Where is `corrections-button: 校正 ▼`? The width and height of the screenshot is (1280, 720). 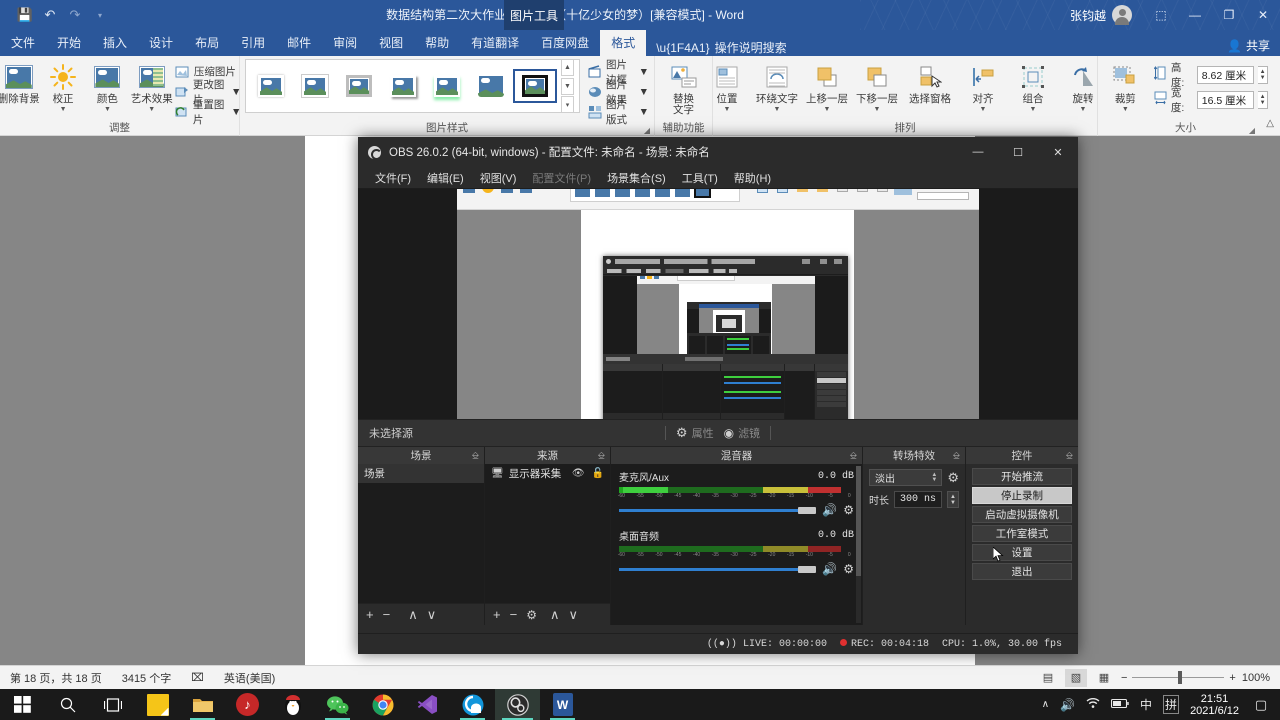 corrections-button: 校正 ▼ is located at coordinates (63, 86).